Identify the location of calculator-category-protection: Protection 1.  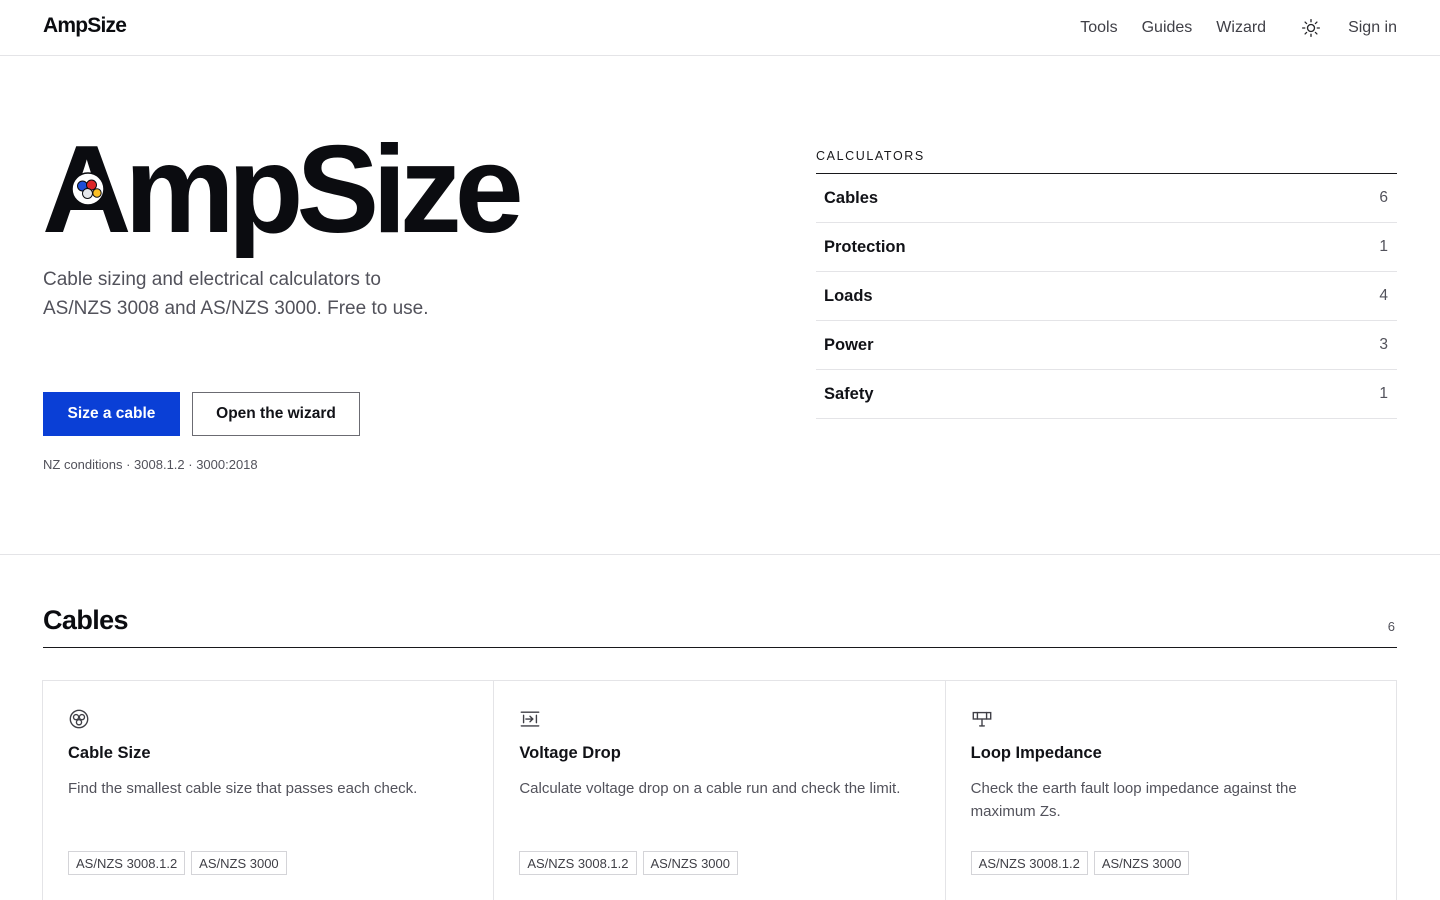
(1106, 247).